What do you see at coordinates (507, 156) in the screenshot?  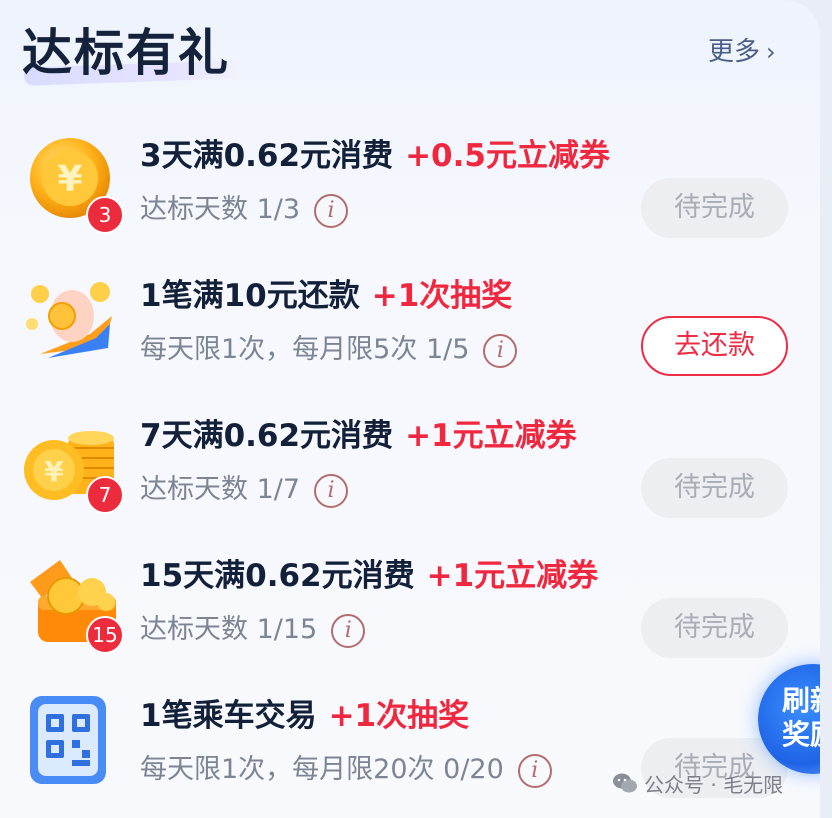 I see `task-reward: +0.5元立减券` at bounding box center [507, 156].